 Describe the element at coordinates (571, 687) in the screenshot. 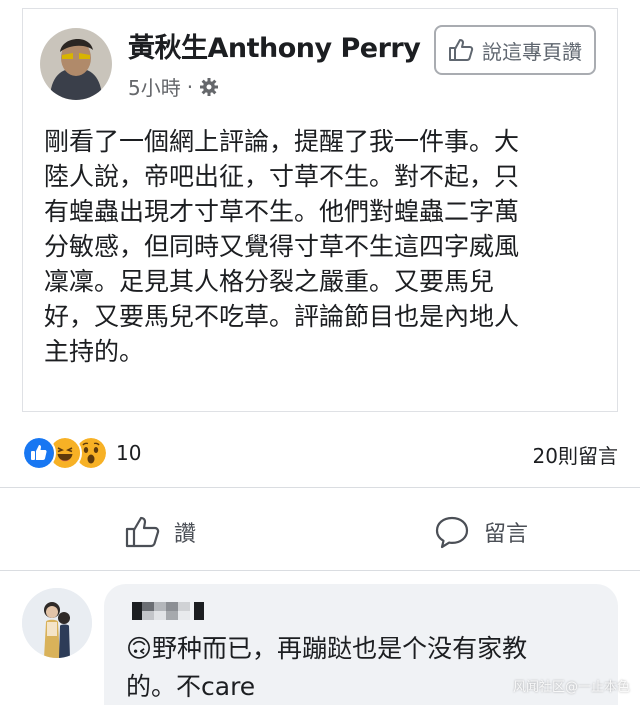

I see `watermark: 风闻社区@一止本色` at that location.